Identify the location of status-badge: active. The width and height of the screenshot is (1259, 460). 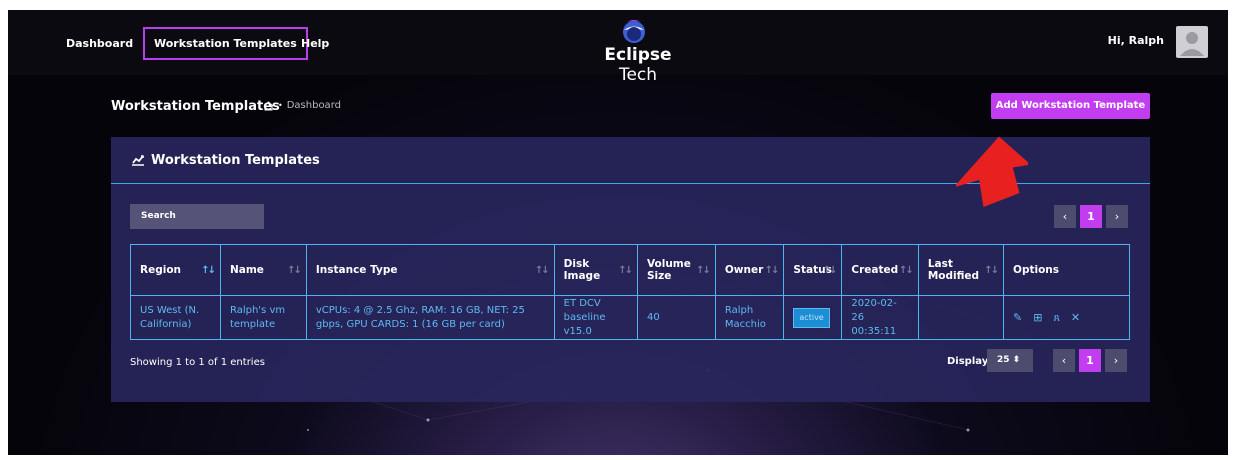
(811, 317).